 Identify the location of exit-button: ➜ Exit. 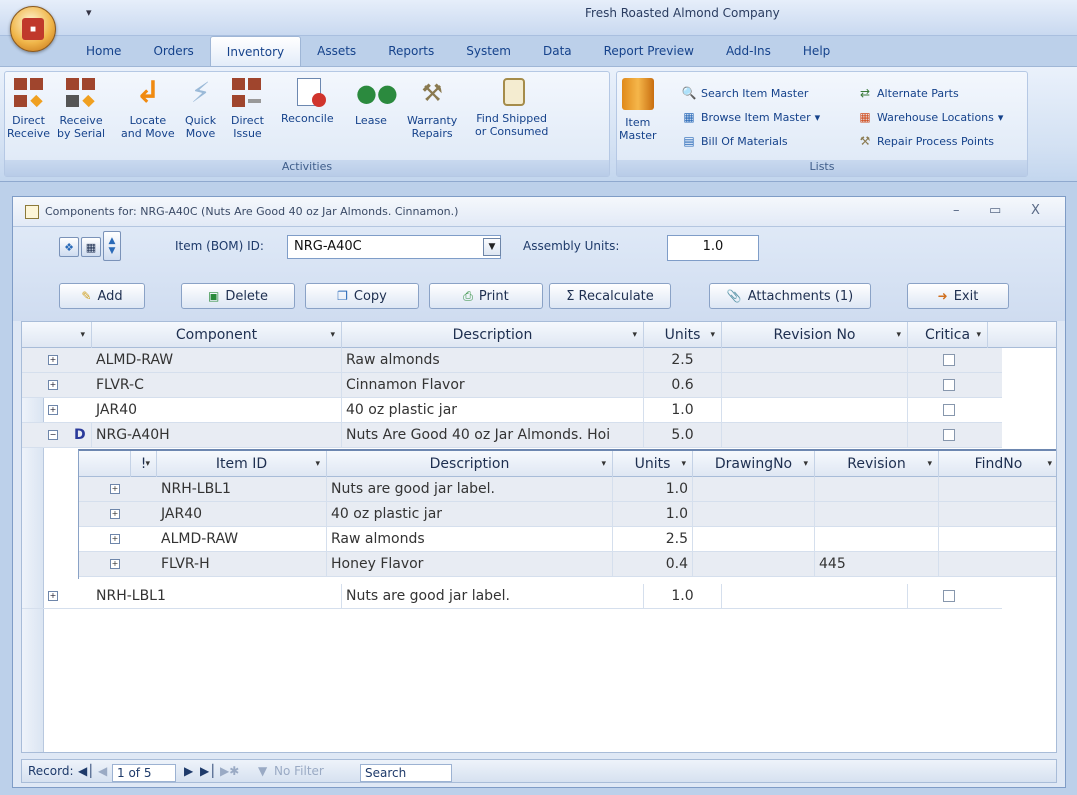
(958, 296).